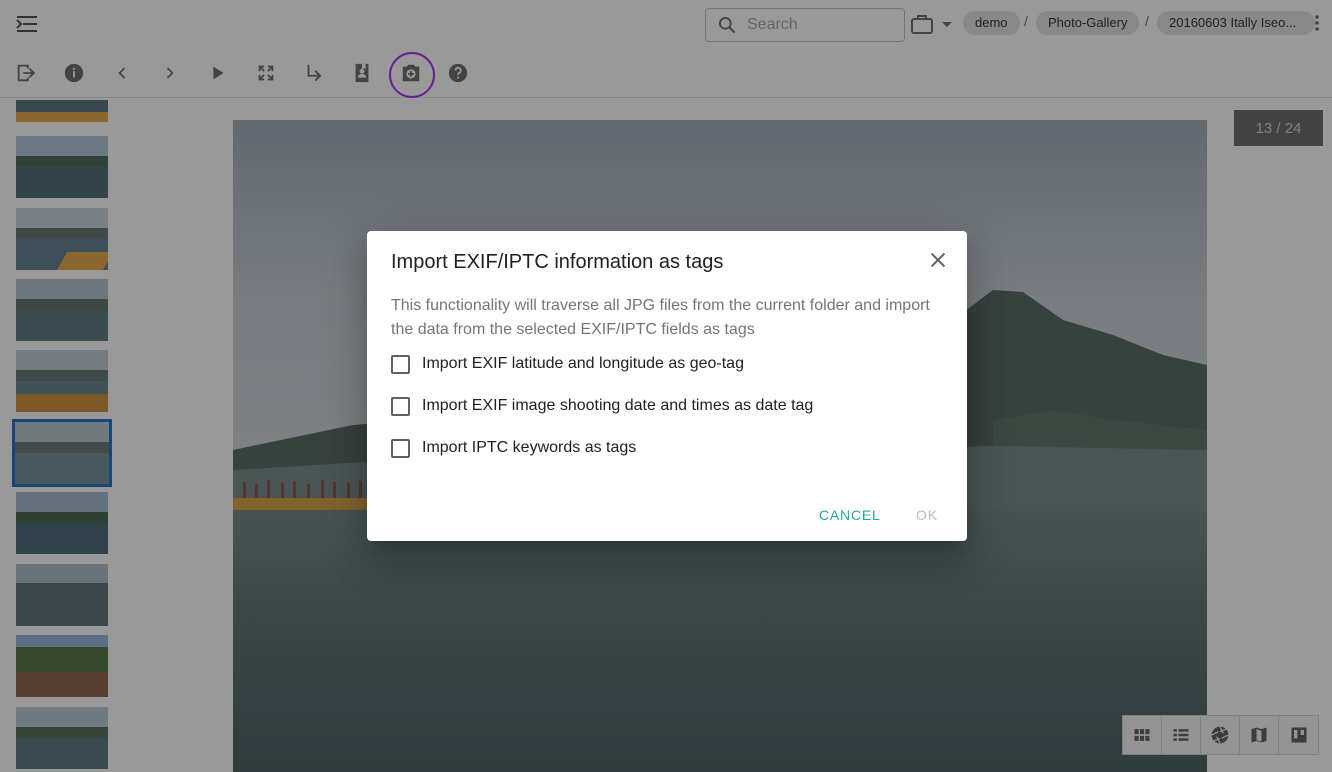 The image size is (1332, 772). What do you see at coordinates (927, 515) in the screenshot?
I see `ok-button: OK` at bounding box center [927, 515].